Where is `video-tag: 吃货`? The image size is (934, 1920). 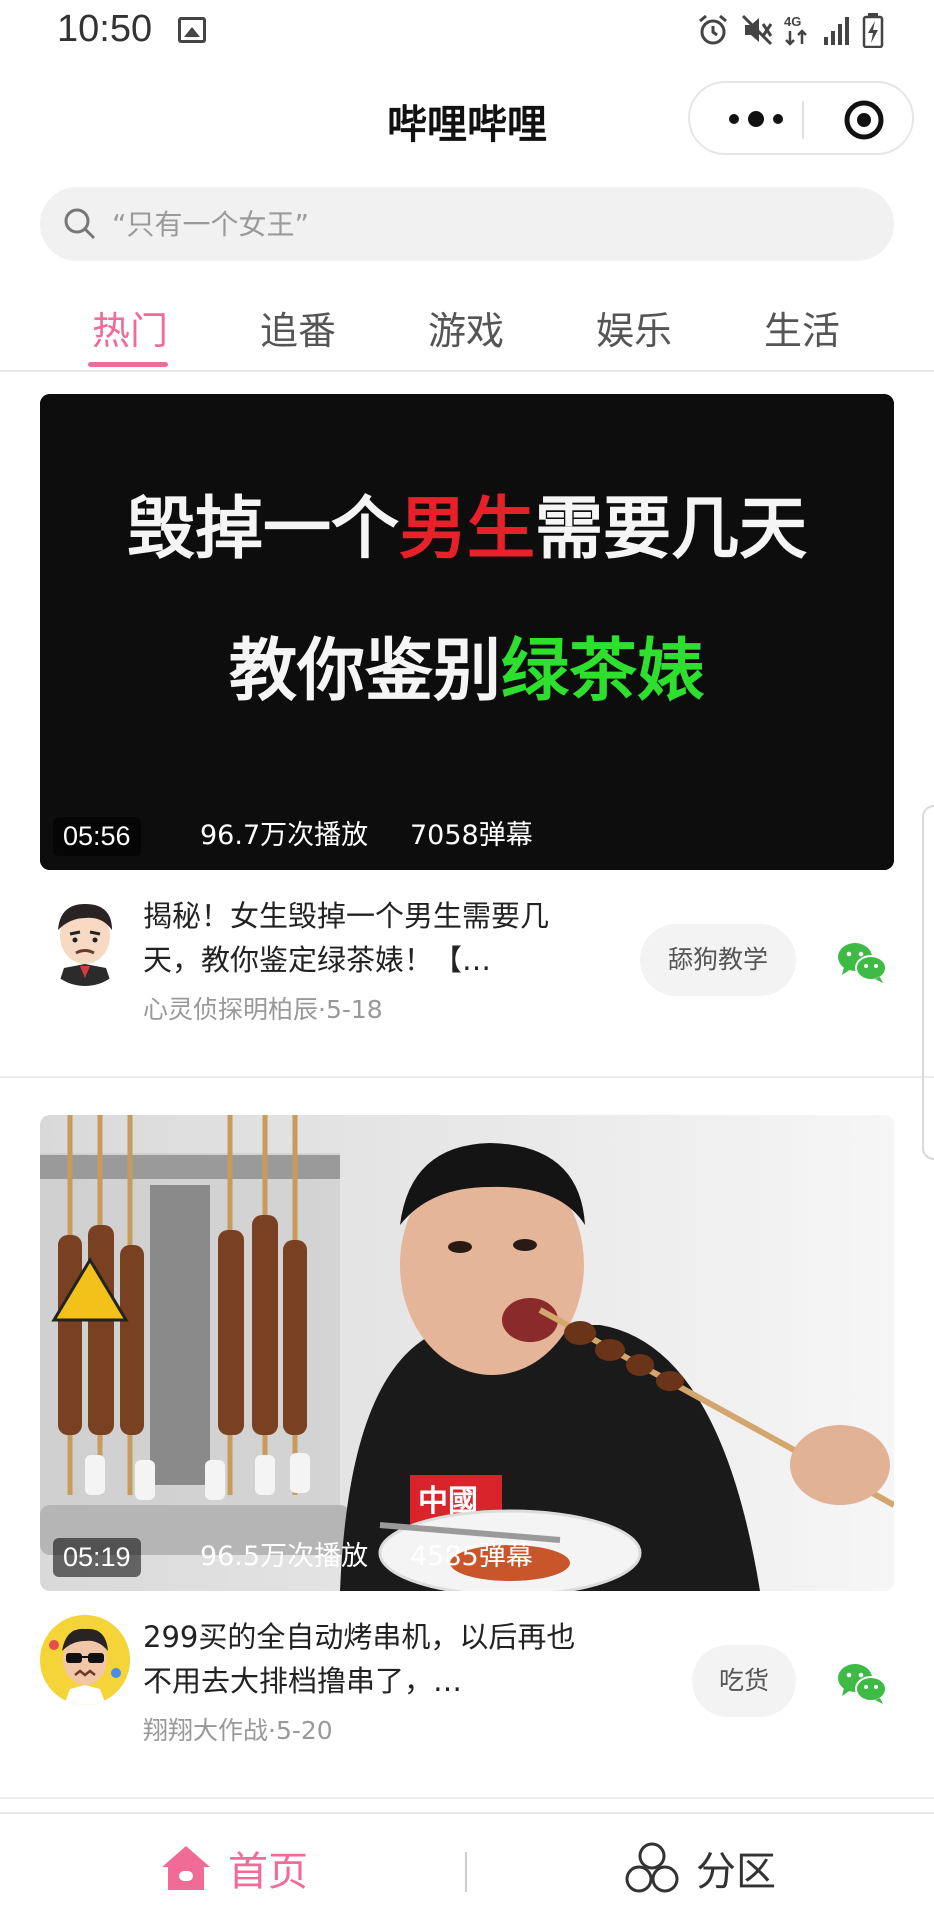
video-tag: 吃货 is located at coordinates (744, 1681).